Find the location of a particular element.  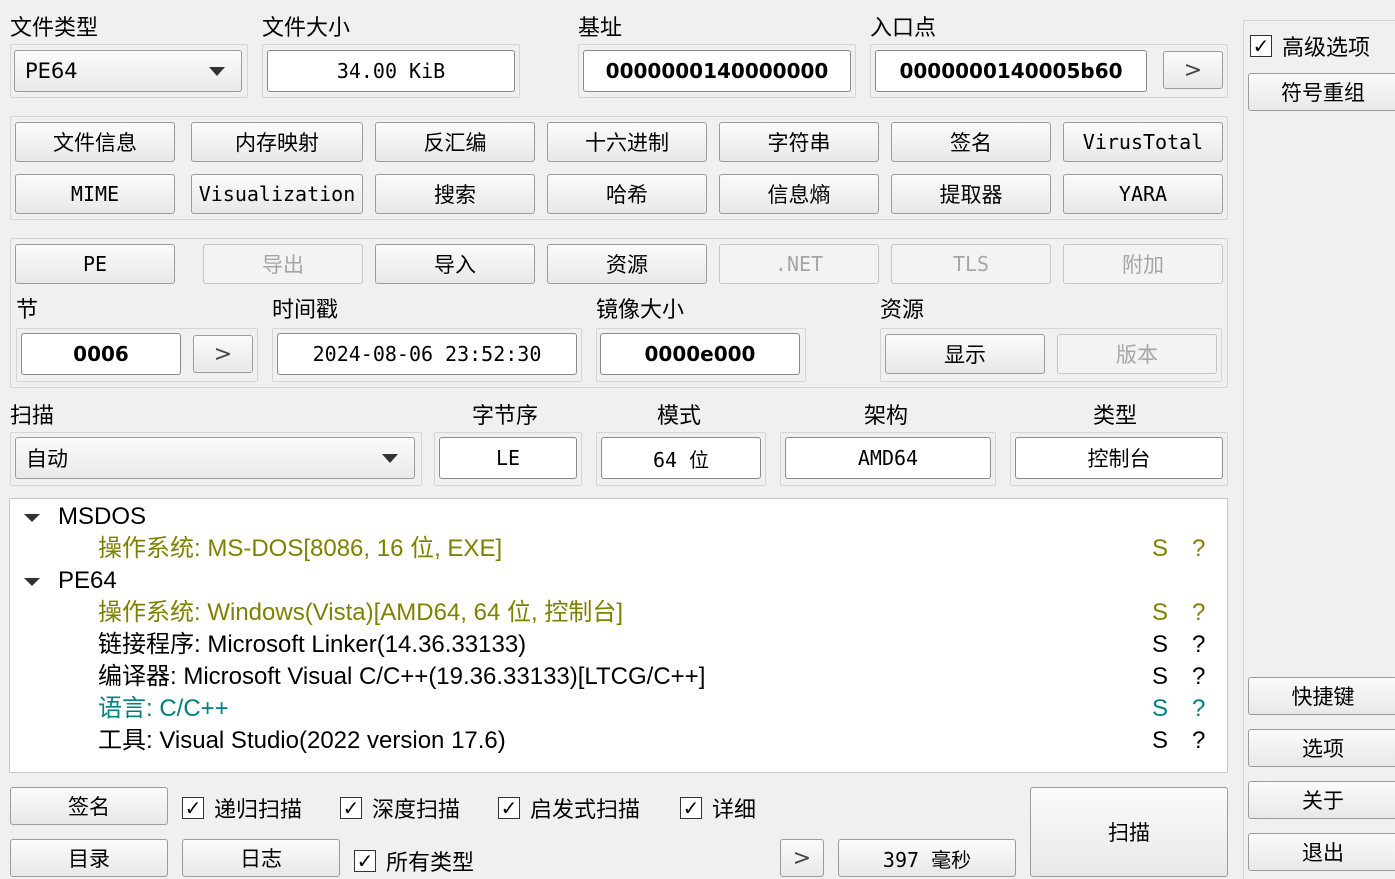

recursive-scan-checkbox: ✓ 递归扫描 is located at coordinates (242, 808).